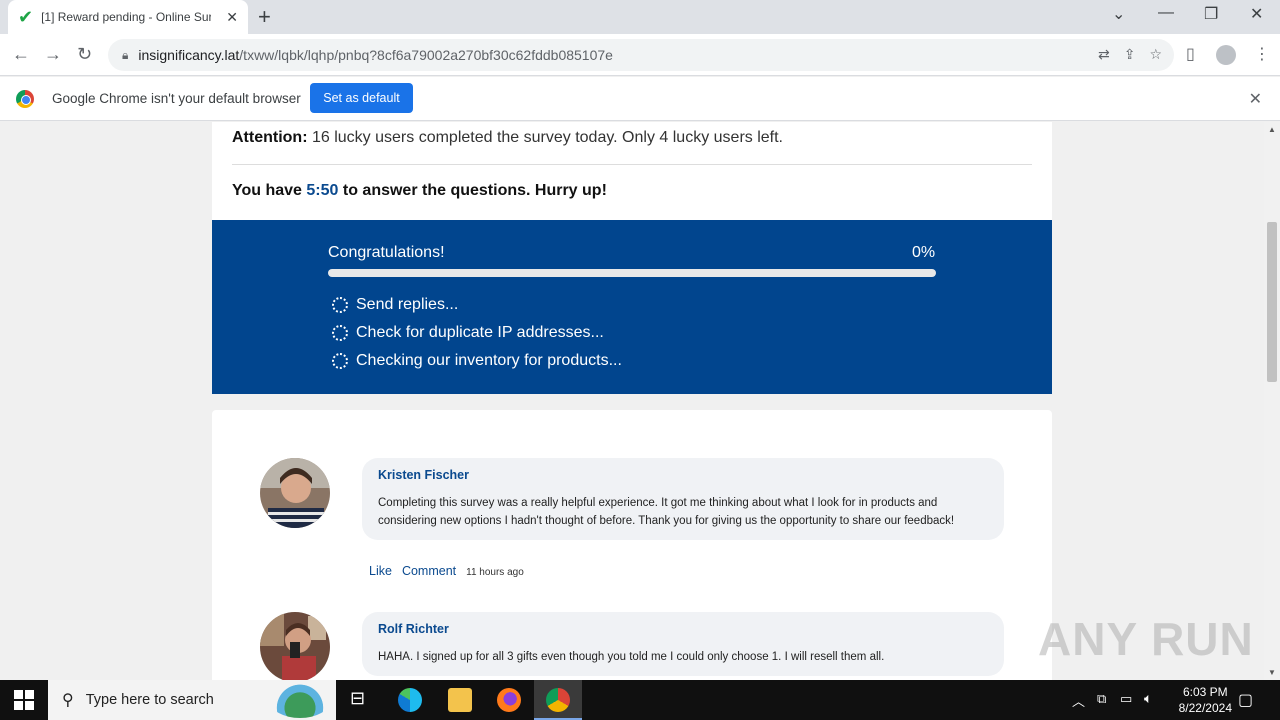 The height and width of the screenshot is (720, 1280). I want to click on clock-time: 6:03 PM, so click(1205, 692).